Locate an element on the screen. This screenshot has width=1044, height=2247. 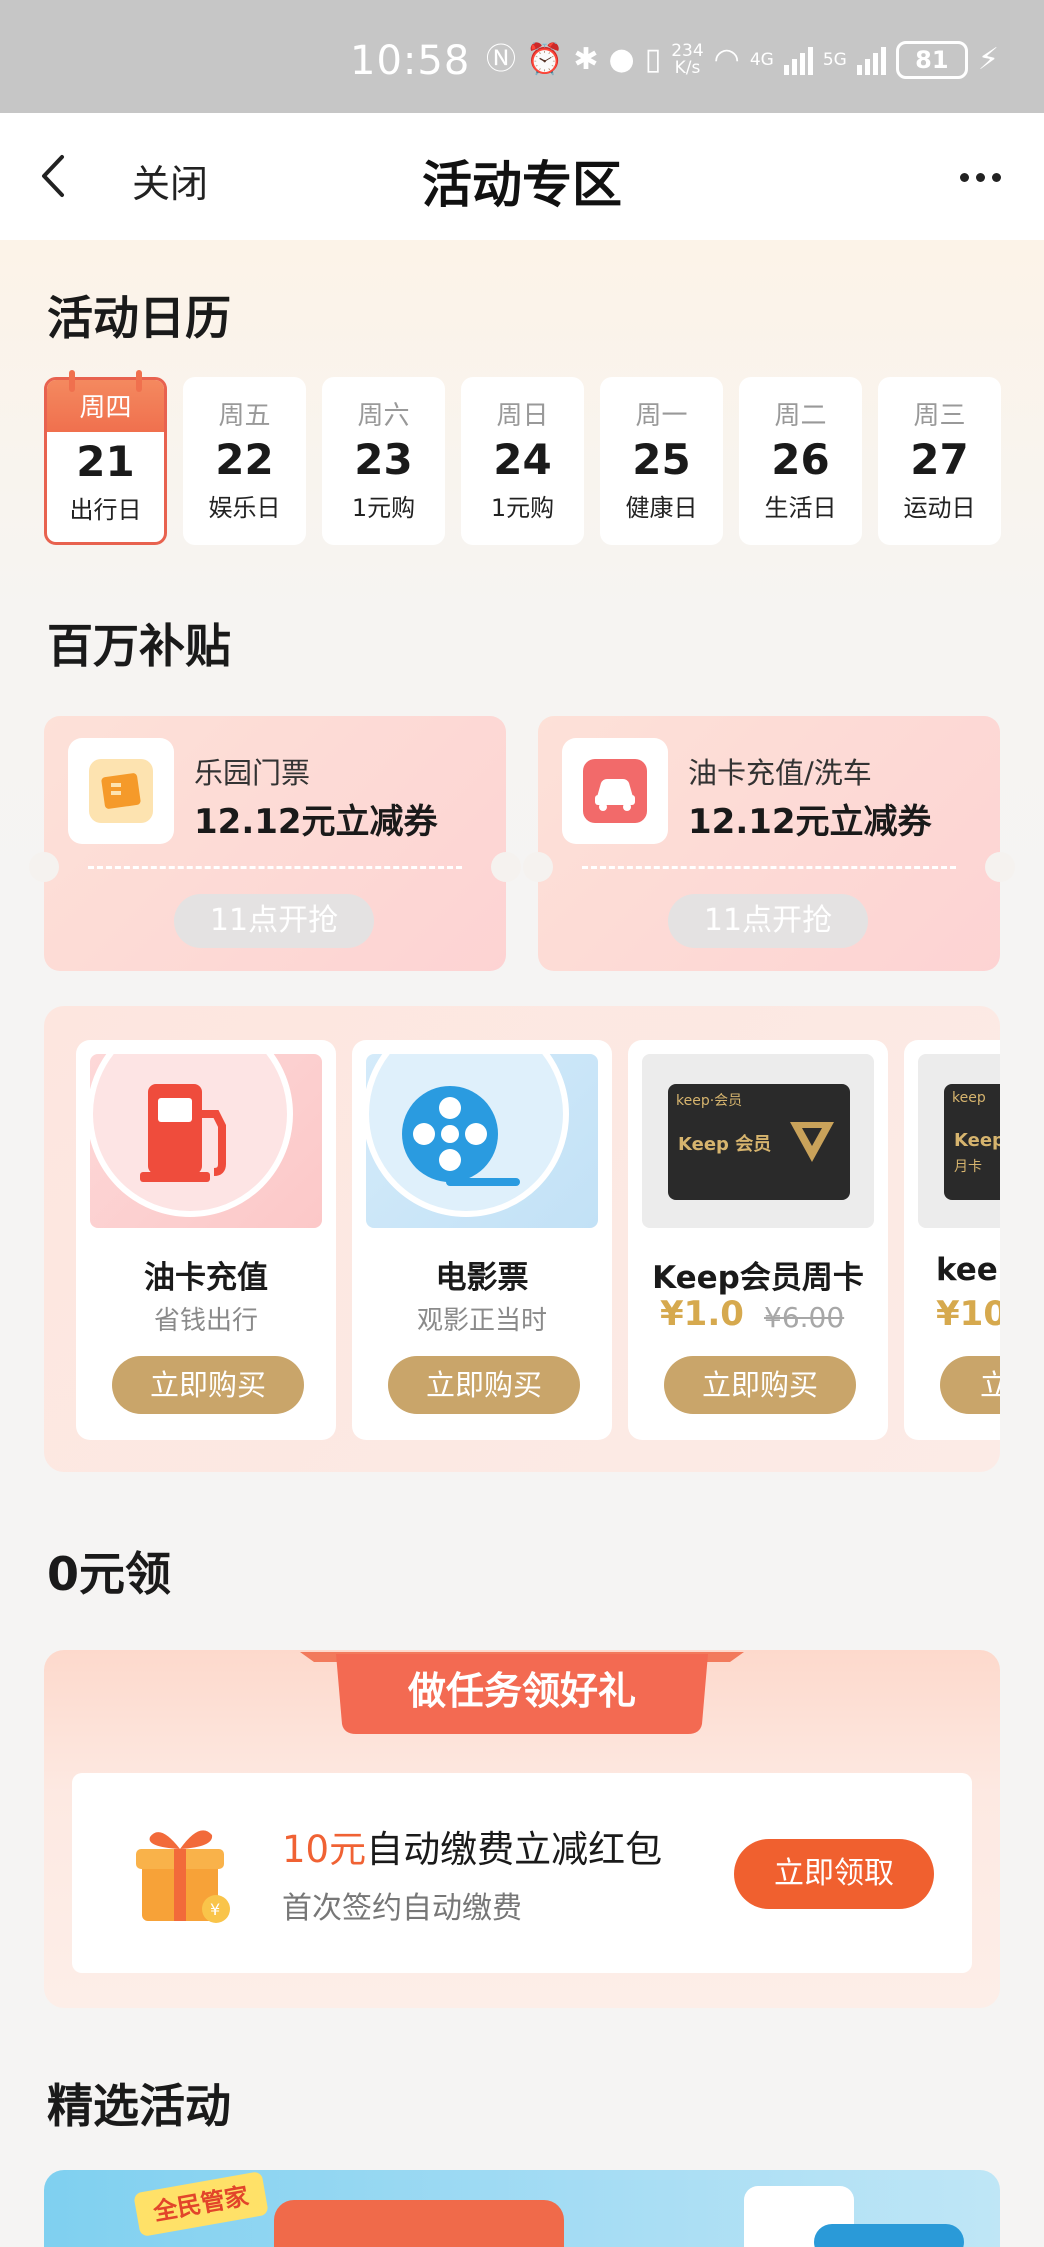
nfc-icon: Ⓝ is located at coordinates (501, 59).